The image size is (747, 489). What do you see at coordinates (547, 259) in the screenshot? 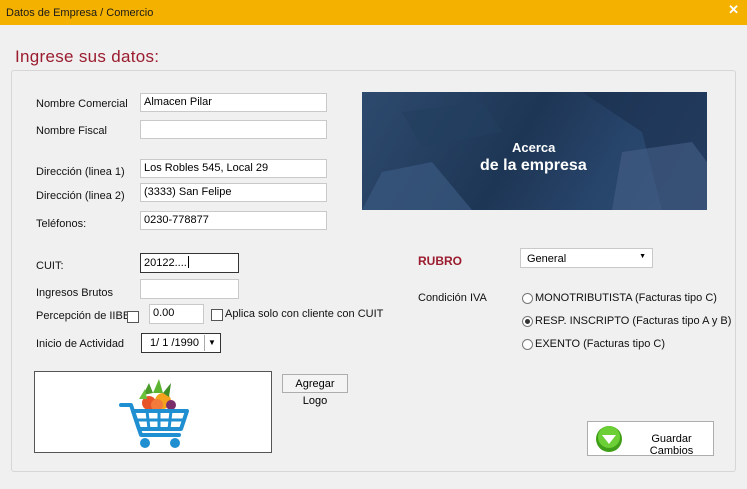
I see `rubro-value: General` at bounding box center [547, 259].